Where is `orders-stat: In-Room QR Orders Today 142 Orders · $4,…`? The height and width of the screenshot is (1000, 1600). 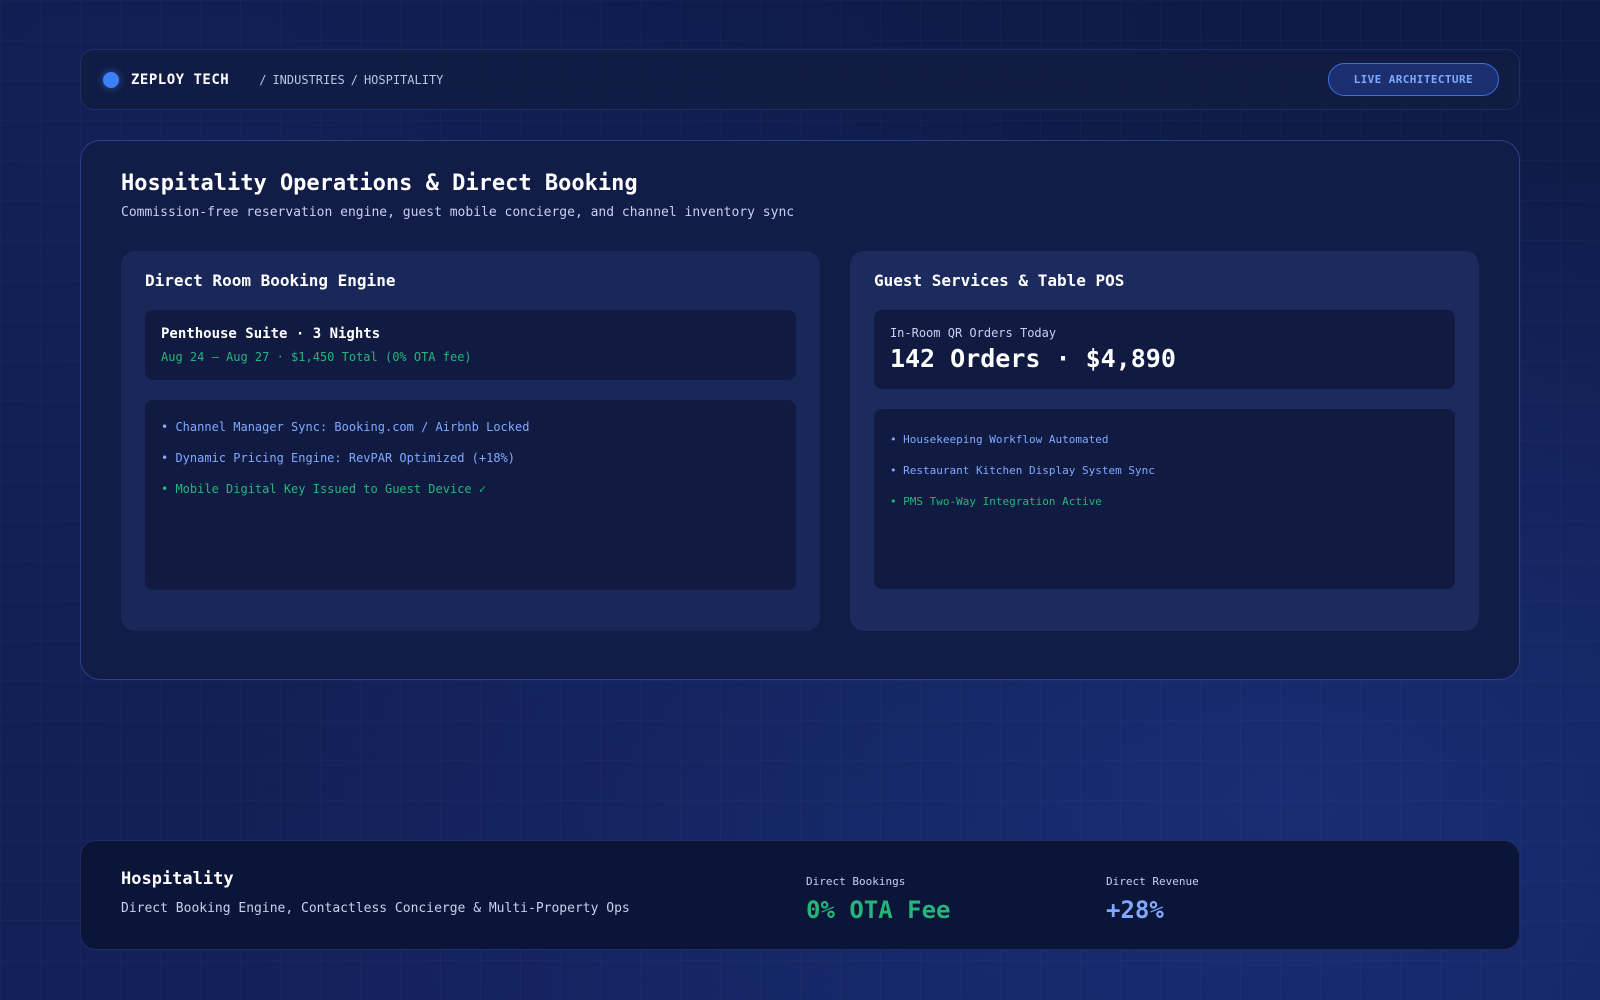 orders-stat: In-Room QR Orders Today 142 Orders · $4,… is located at coordinates (1164, 349).